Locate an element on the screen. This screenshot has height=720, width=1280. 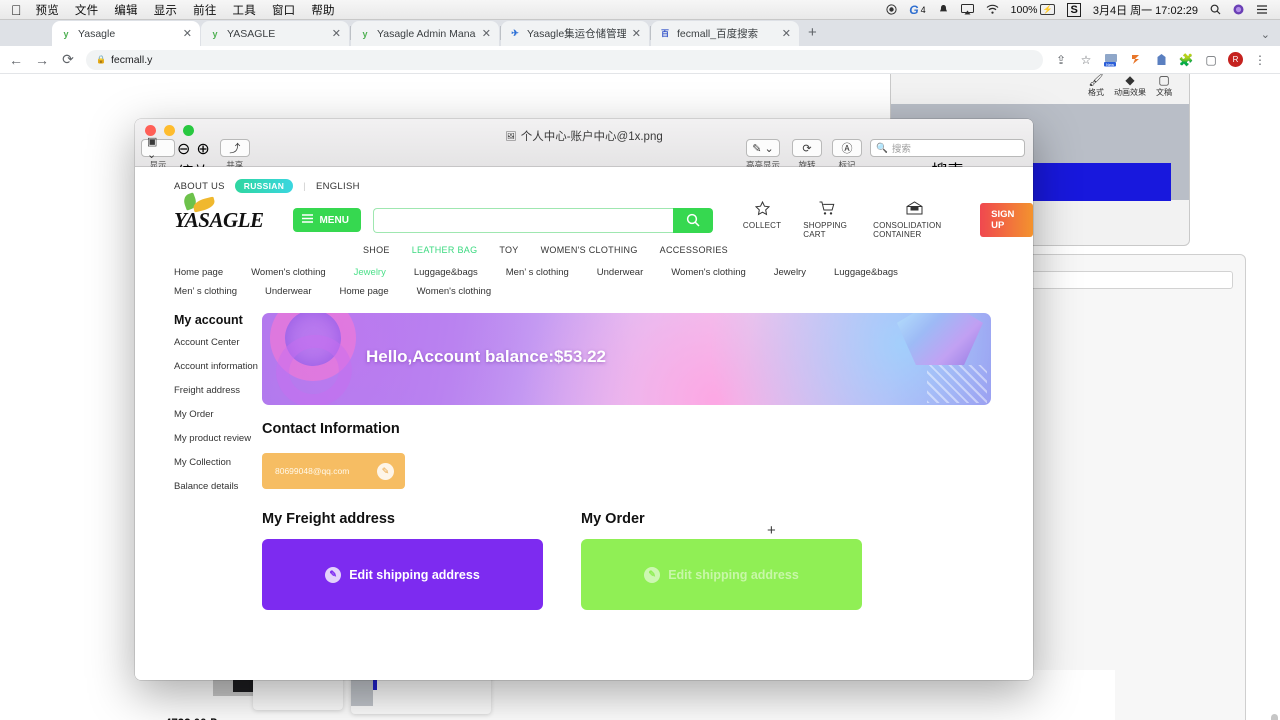
subnav-item-leather-bag: LEATHER BAG is located at coordinates (445, 250).